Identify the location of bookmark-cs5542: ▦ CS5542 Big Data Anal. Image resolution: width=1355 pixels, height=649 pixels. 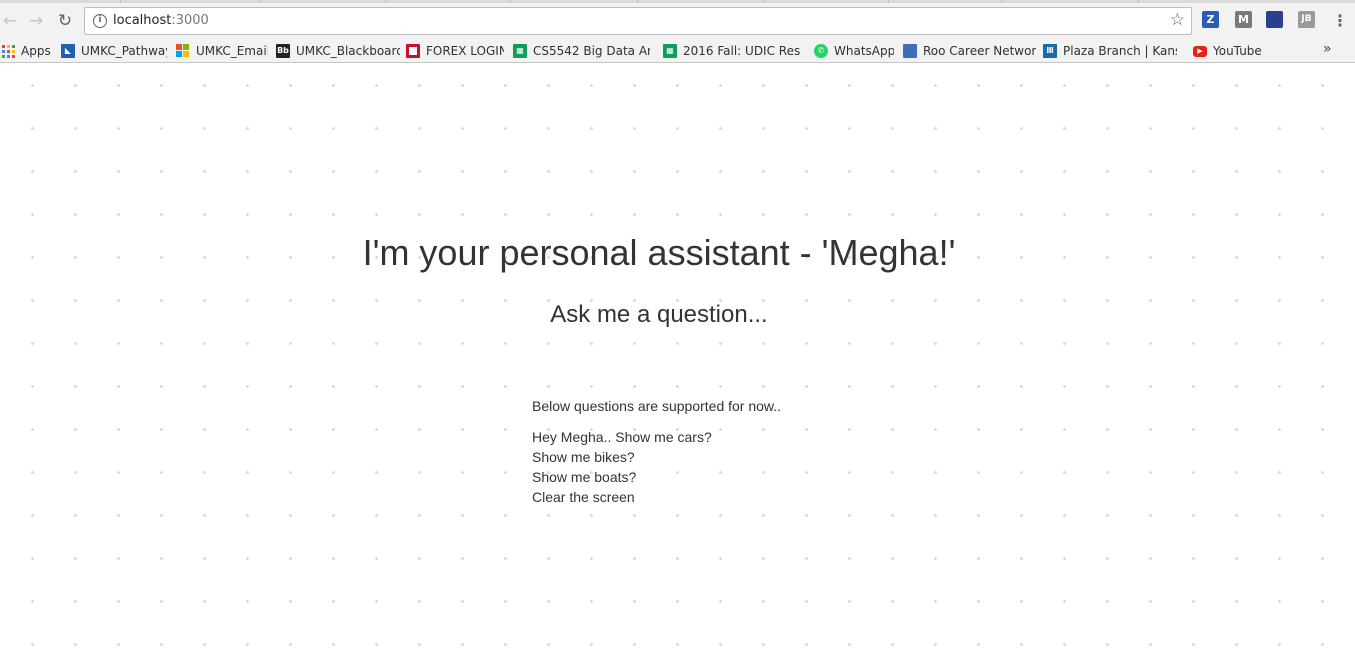
(581, 51).